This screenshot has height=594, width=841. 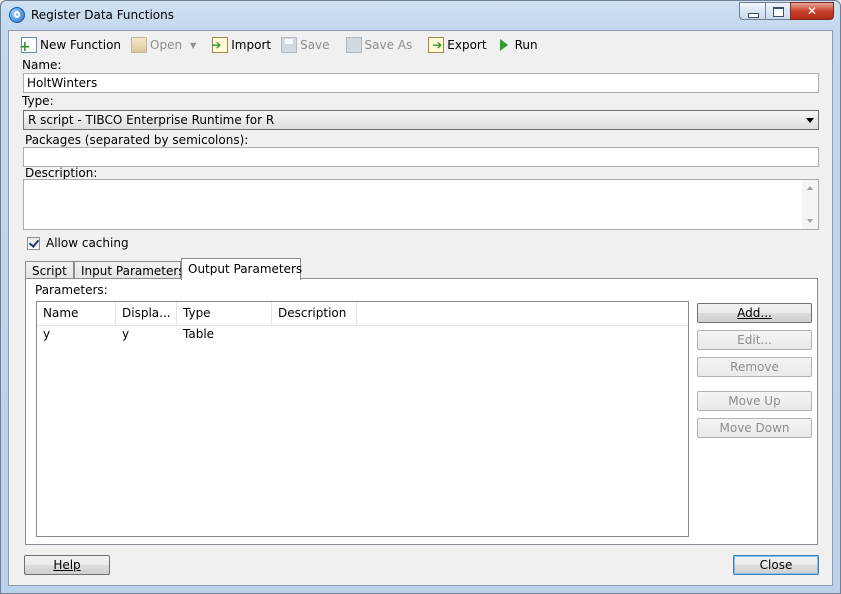 I want to click on help-label: Help, so click(x=67, y=565).